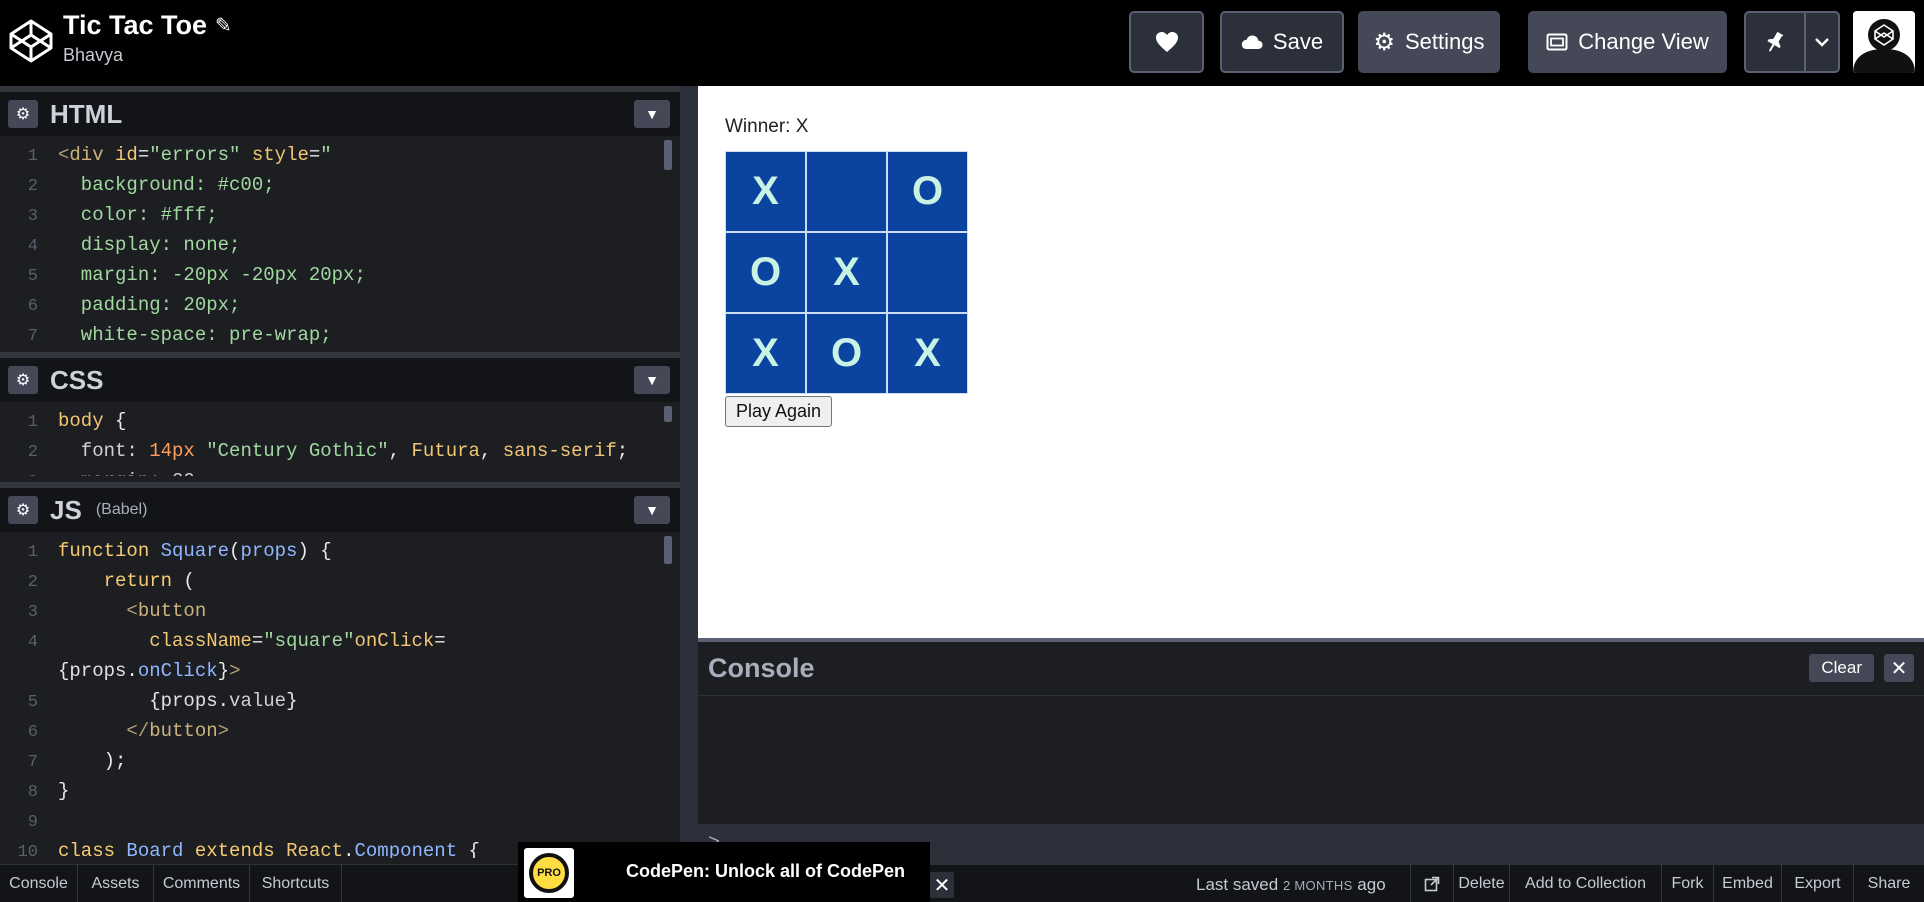  I want to click on settings-button: ⚙ Settings, so click(1429, 42).